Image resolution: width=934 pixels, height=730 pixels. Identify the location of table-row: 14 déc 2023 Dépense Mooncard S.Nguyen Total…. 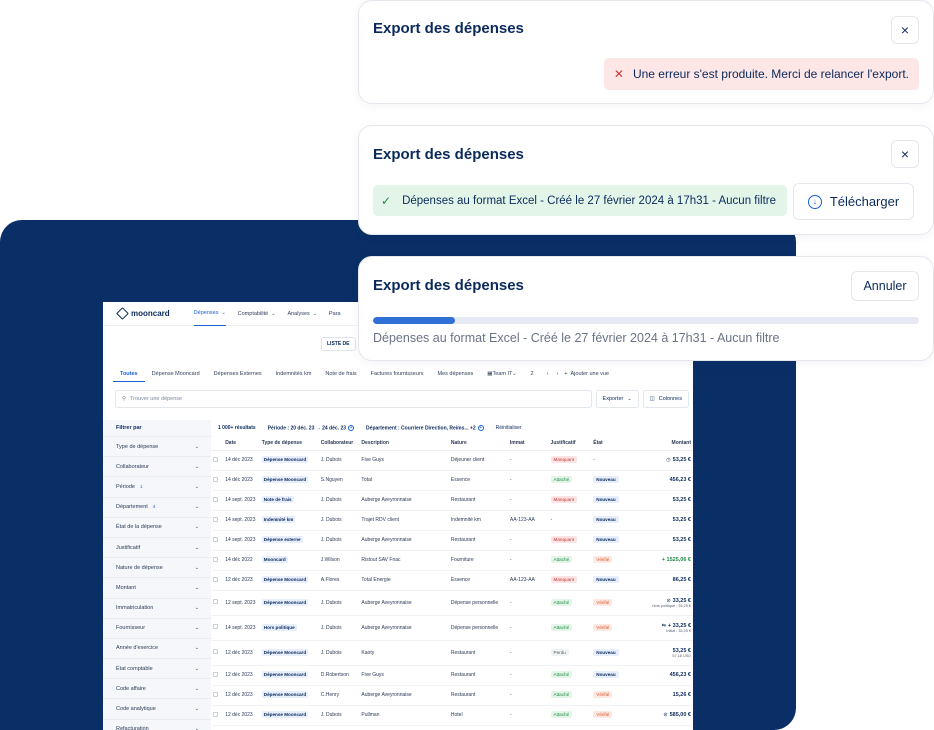
(452, 480).